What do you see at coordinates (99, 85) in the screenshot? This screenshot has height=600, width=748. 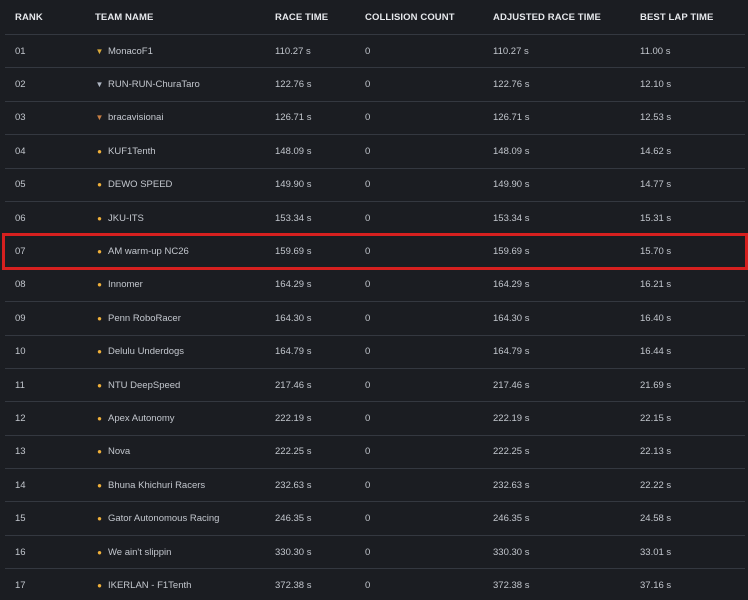 I see `silver-medal-icon: ▼` at bounding box center [99, 85].